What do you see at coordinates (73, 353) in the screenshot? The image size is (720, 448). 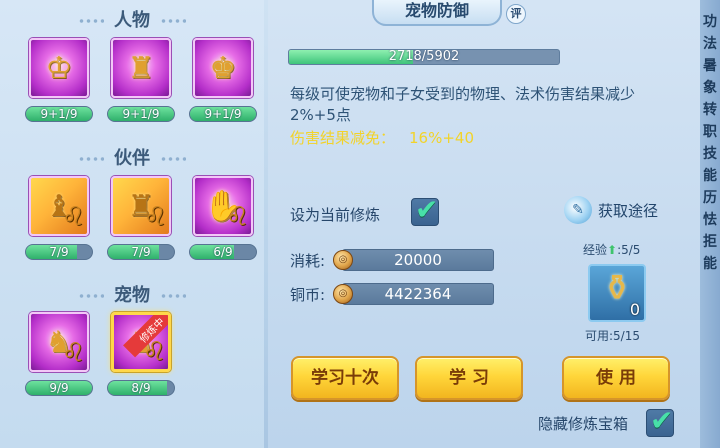 I see `cat-icon: ♌` at bounding box center [73, 353].